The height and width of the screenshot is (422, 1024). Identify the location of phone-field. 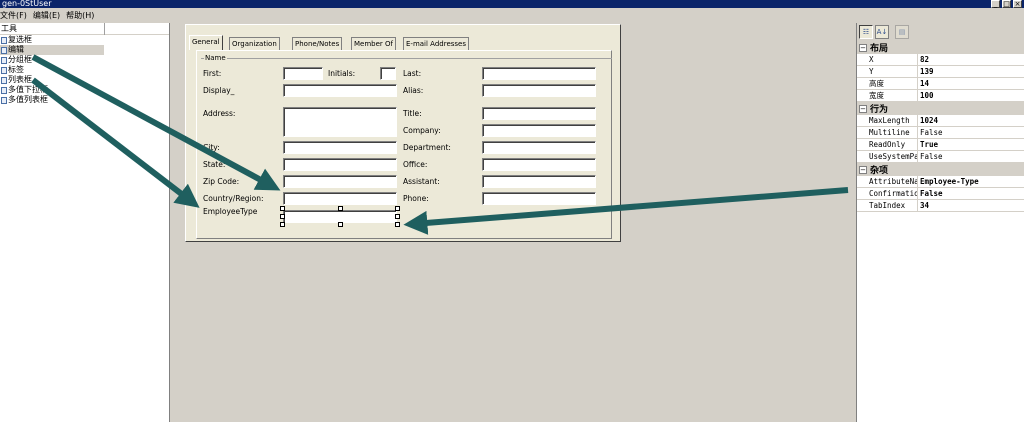
(539, 198).